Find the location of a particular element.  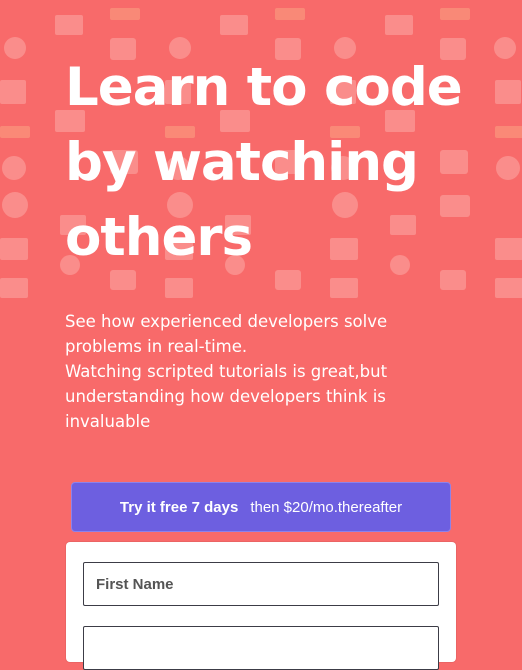

trial-price-label: then $20/mo.thereafter is located at coordinates (326, 507).